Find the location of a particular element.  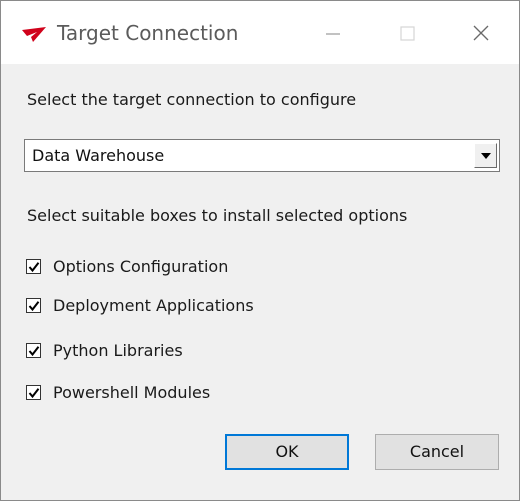

option-powershell-modules: Powershell Modules is located at coordinates (186, 394).